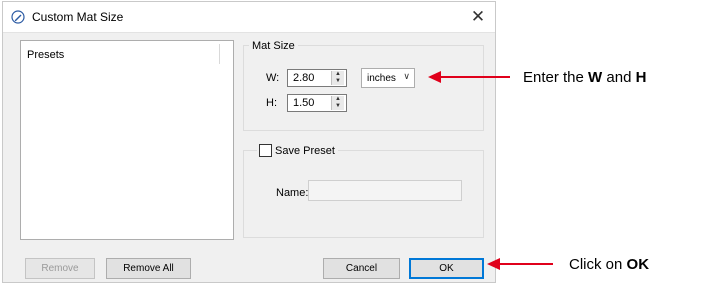 This screenshot has height=290, width=727. What do you see at coordinates (385, 190) in the screenshot?
I see `preset-name-input` at bounding box center [385, 190].